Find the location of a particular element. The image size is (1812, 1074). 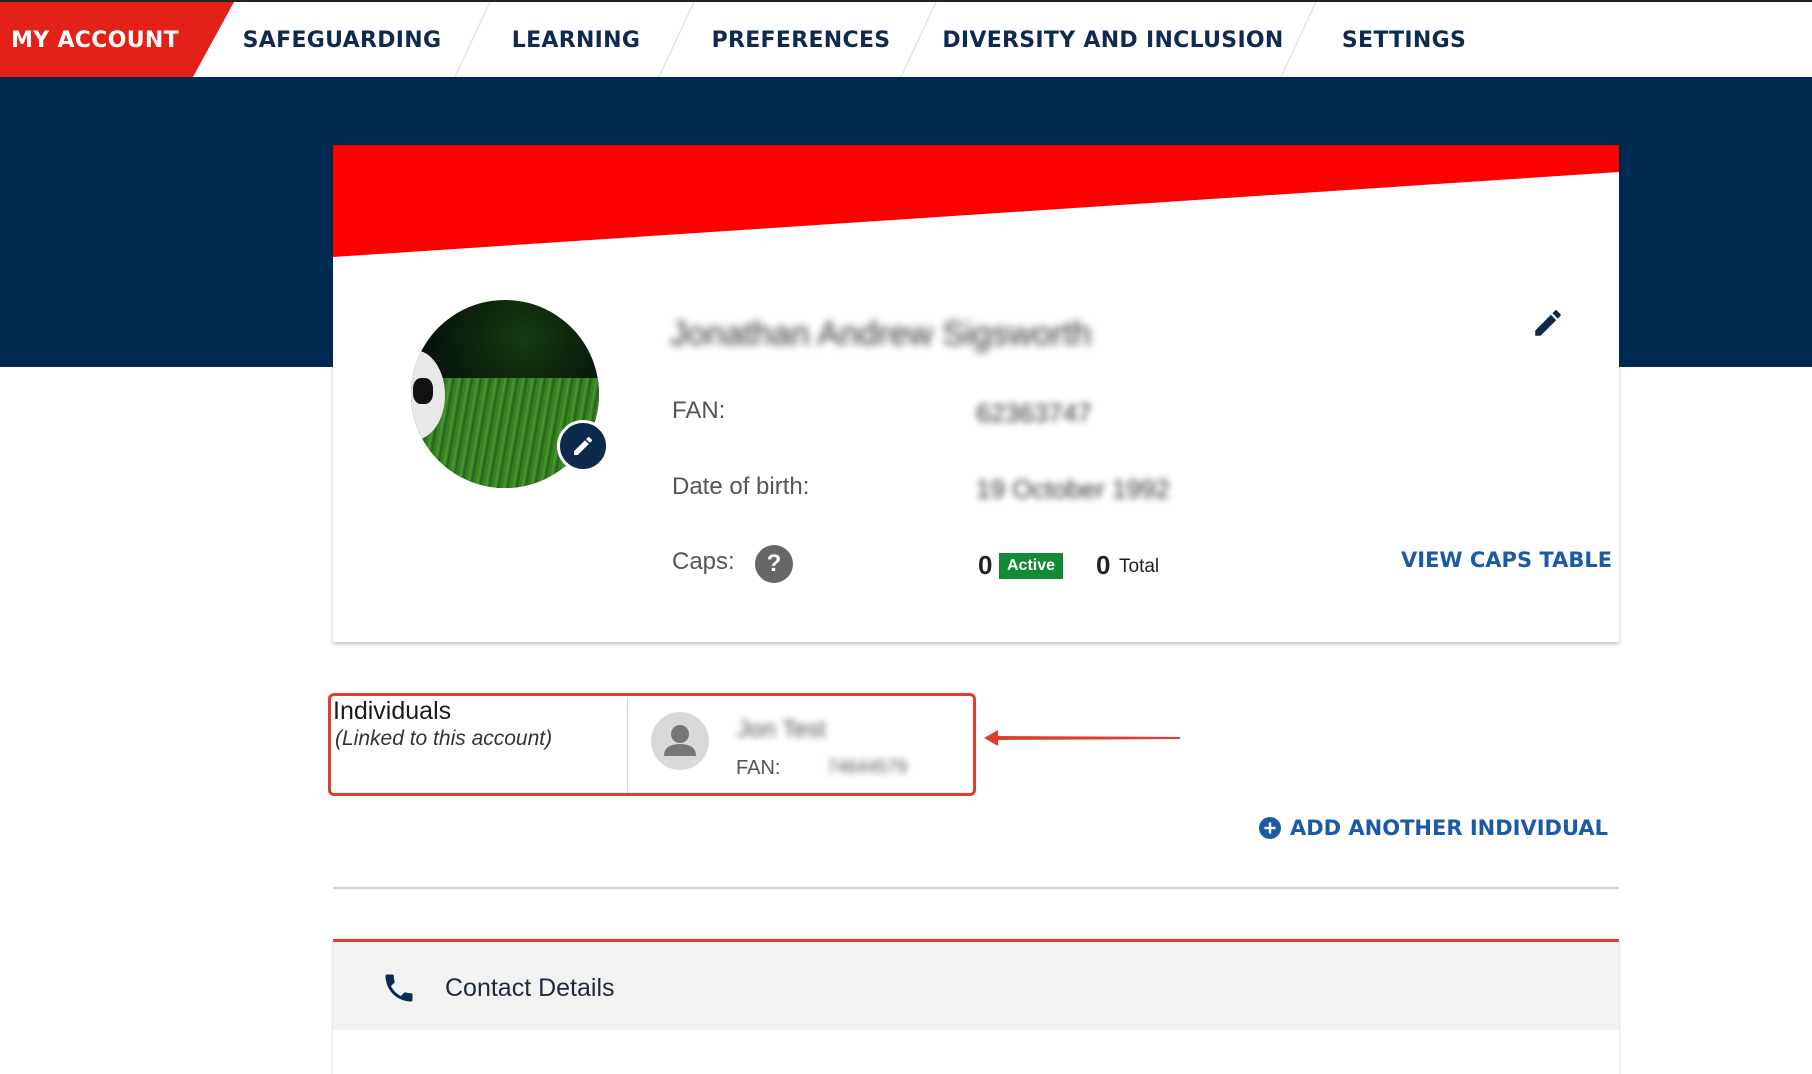

linked-person-fan-label: FAN: is located at coordinates (758, 768).